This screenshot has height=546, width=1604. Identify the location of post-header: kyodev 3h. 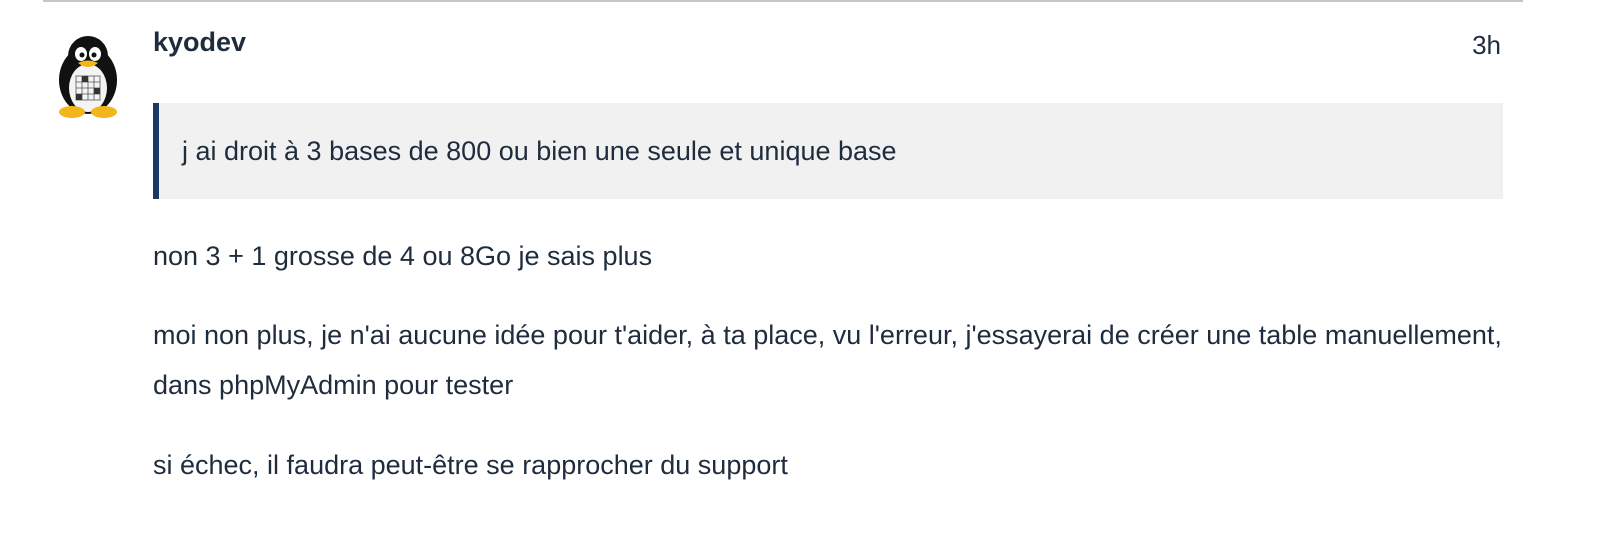
(828, 47).